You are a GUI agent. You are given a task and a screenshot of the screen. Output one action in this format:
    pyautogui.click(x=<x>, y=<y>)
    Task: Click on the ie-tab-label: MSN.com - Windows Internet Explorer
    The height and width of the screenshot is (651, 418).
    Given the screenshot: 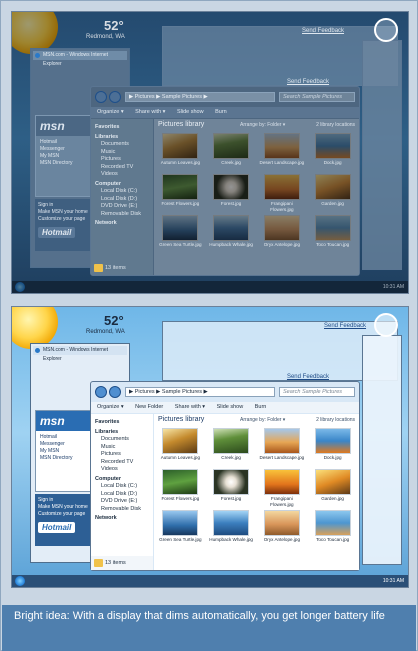 What is the action you would take?
    pyautogui.click(x=76, y=59)
    